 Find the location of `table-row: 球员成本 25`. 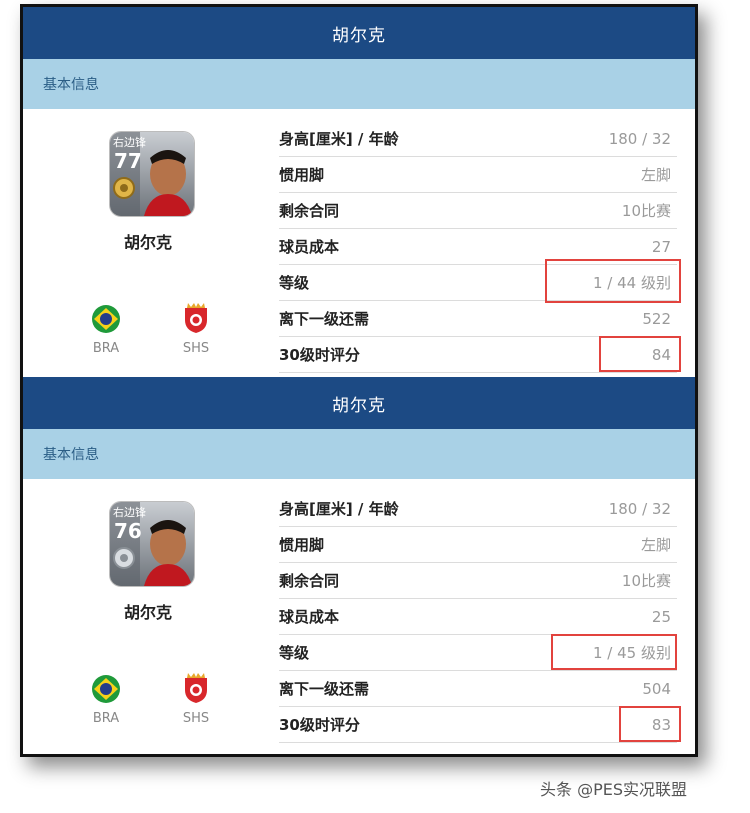

table-row: 球员成本 25 is located at coordinates (478, 617).